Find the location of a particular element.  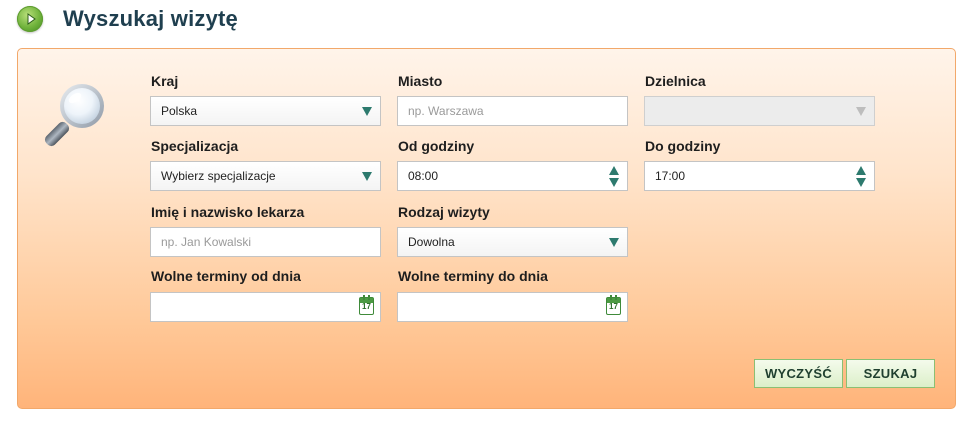

kraj-select: Polska is located at coordinates (265, 111).